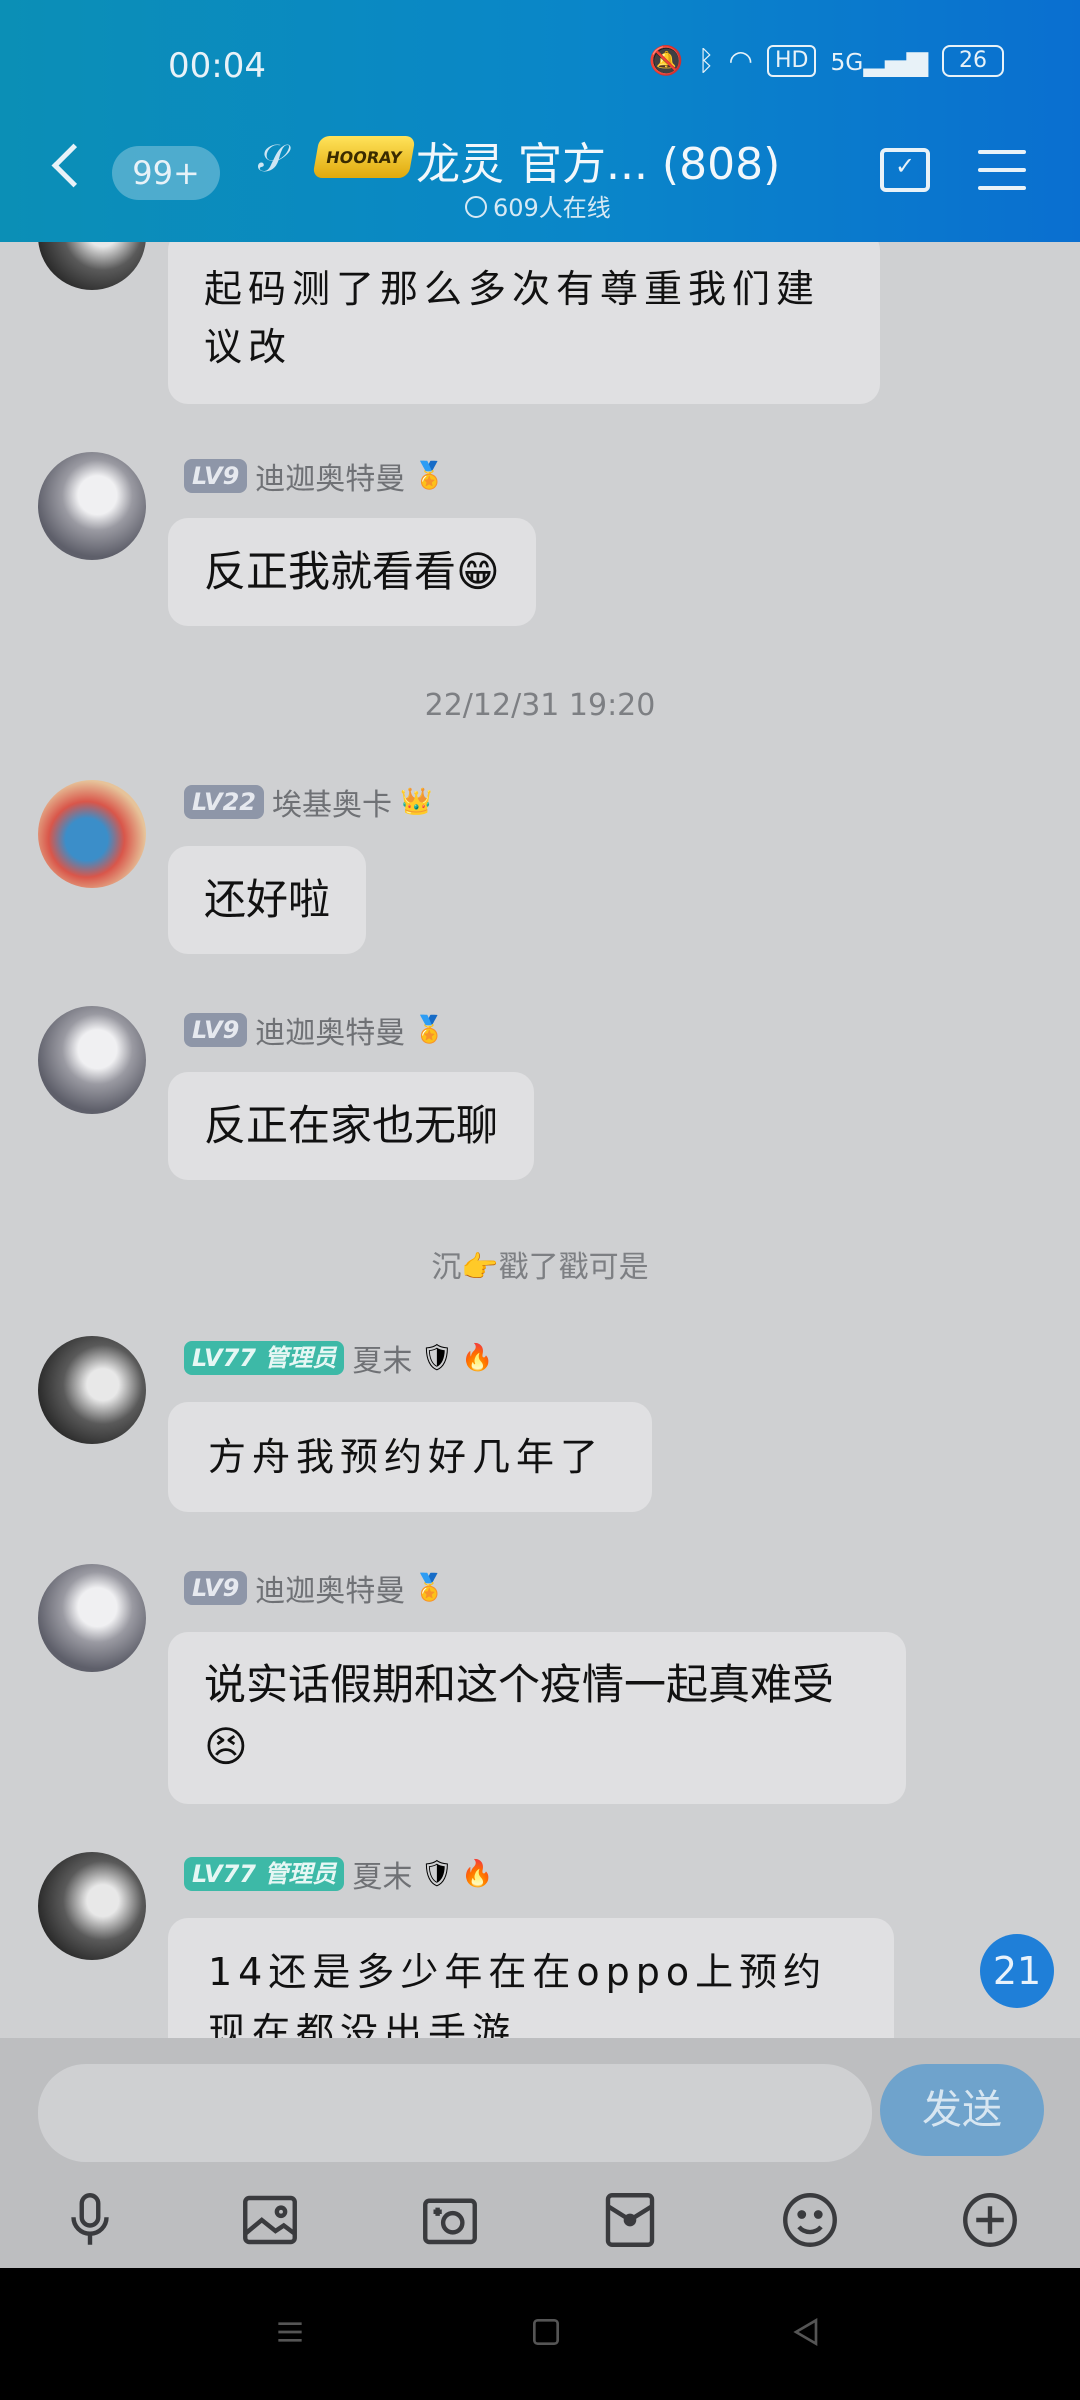 This screenshot has height=2400, width=1080. Describe the element at coordinates (416, 802) in the screenshot. I see `crown-badge-icon: 👑` at that location.